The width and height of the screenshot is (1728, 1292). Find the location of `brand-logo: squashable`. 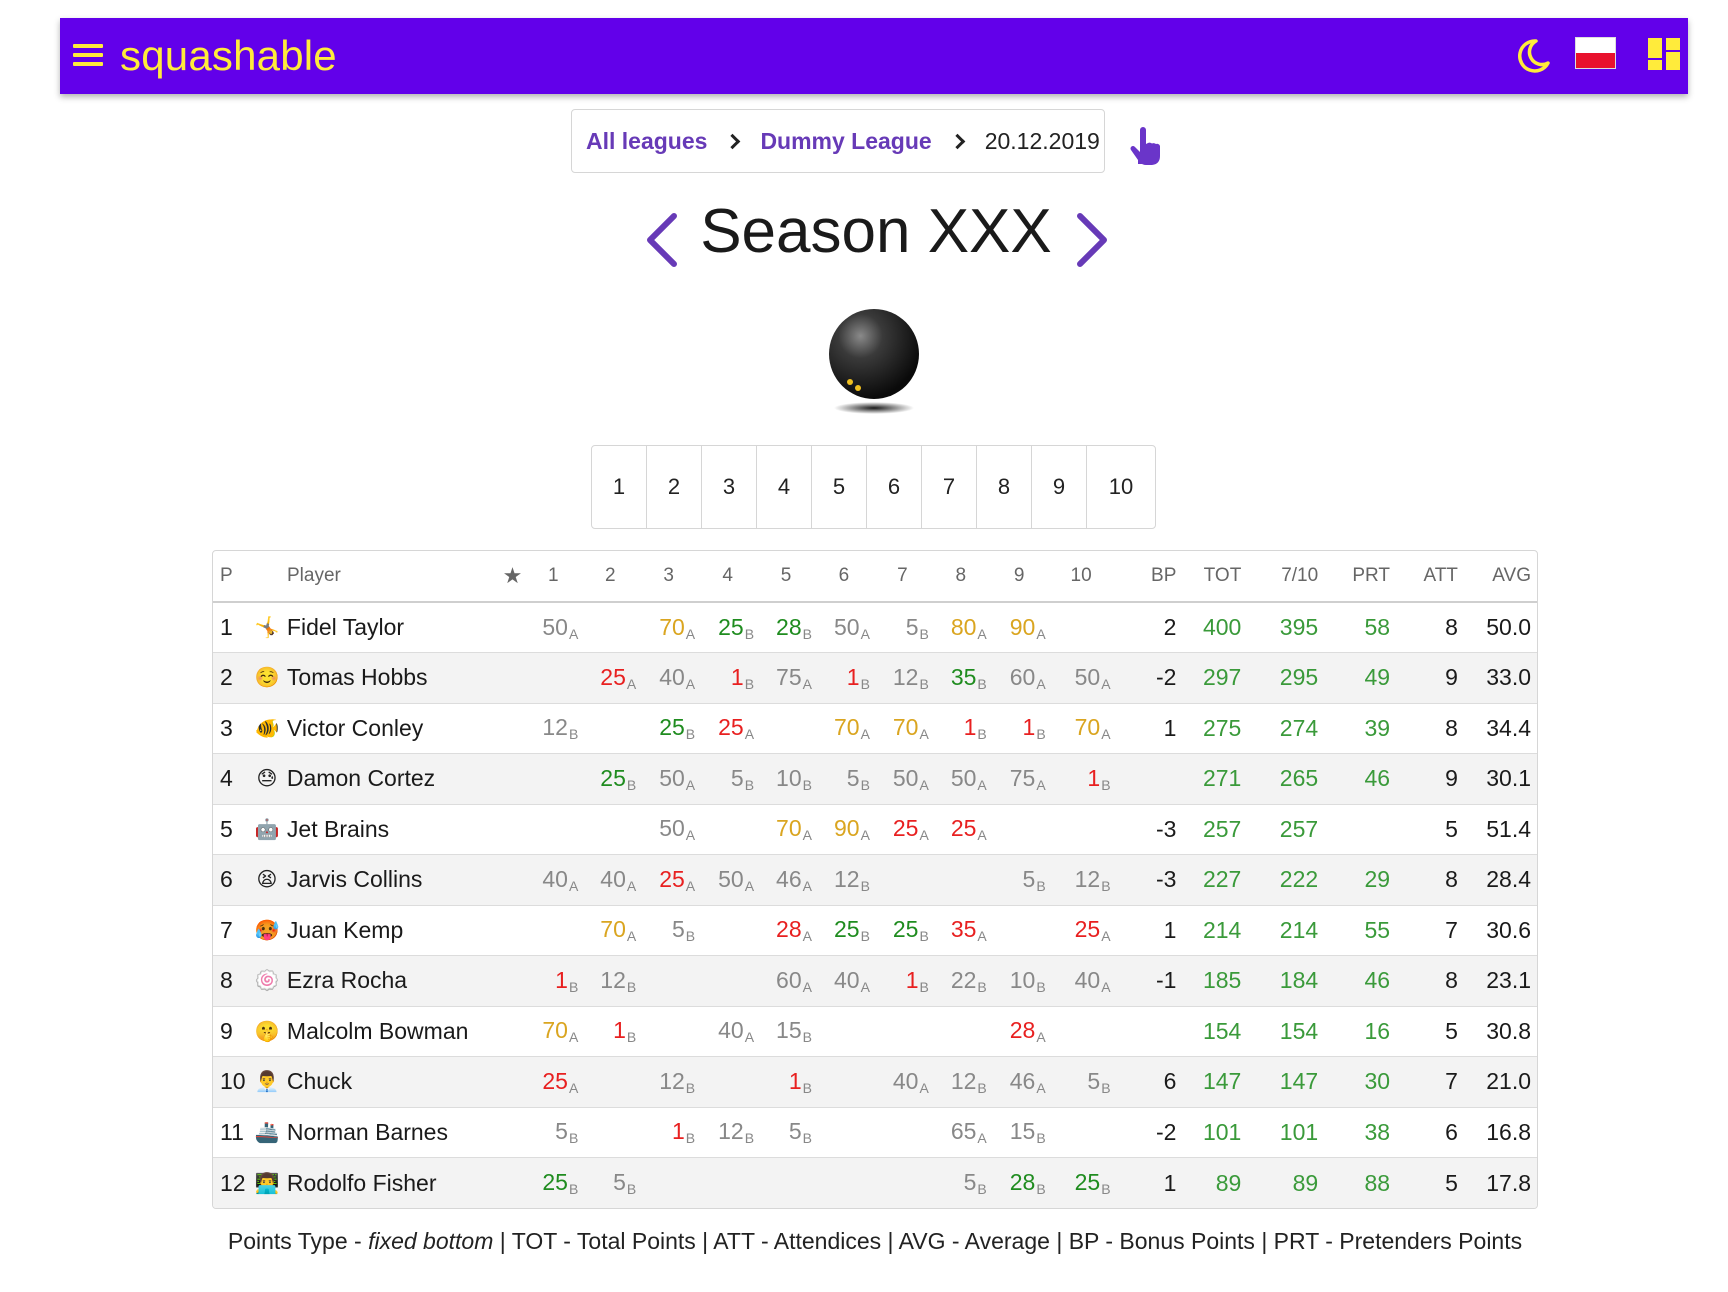

brand-logo: squashable is located at coordinates (228, 56).